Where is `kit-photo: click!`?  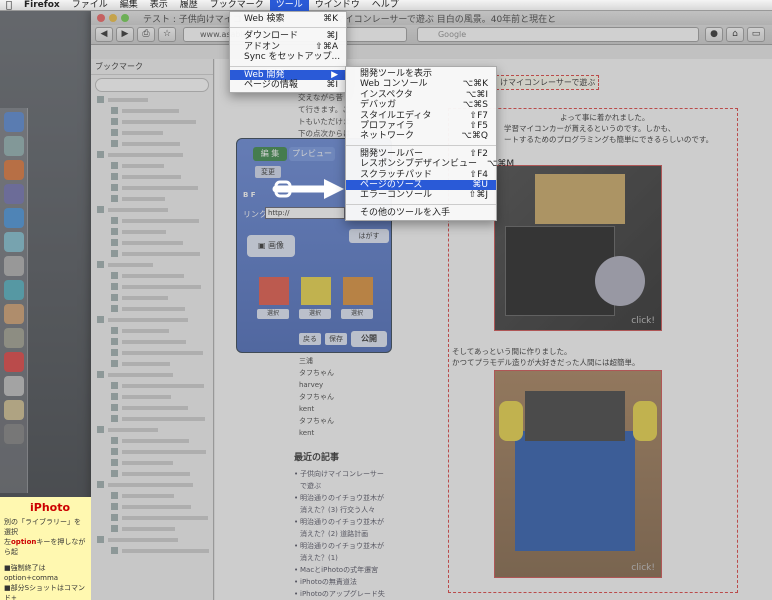 kit-photo: click! is located at coordinates (578, 248).